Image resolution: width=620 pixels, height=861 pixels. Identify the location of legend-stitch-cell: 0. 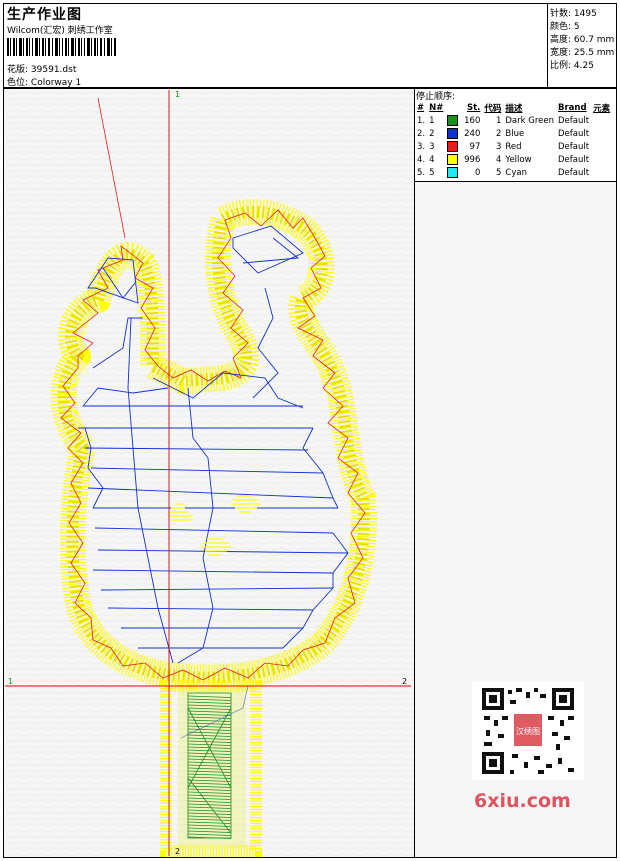
(463, 172).